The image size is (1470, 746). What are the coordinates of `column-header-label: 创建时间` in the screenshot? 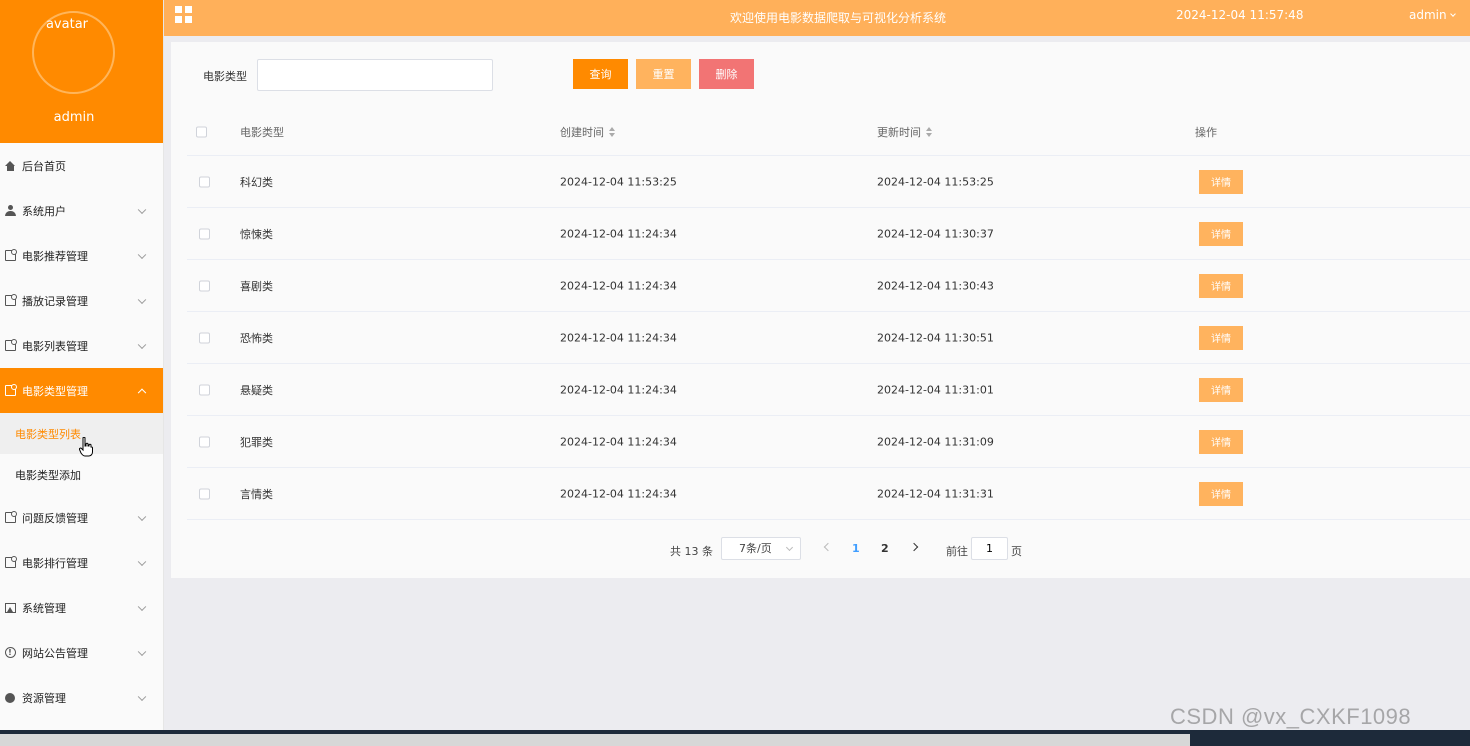 It's located at (582, 132).